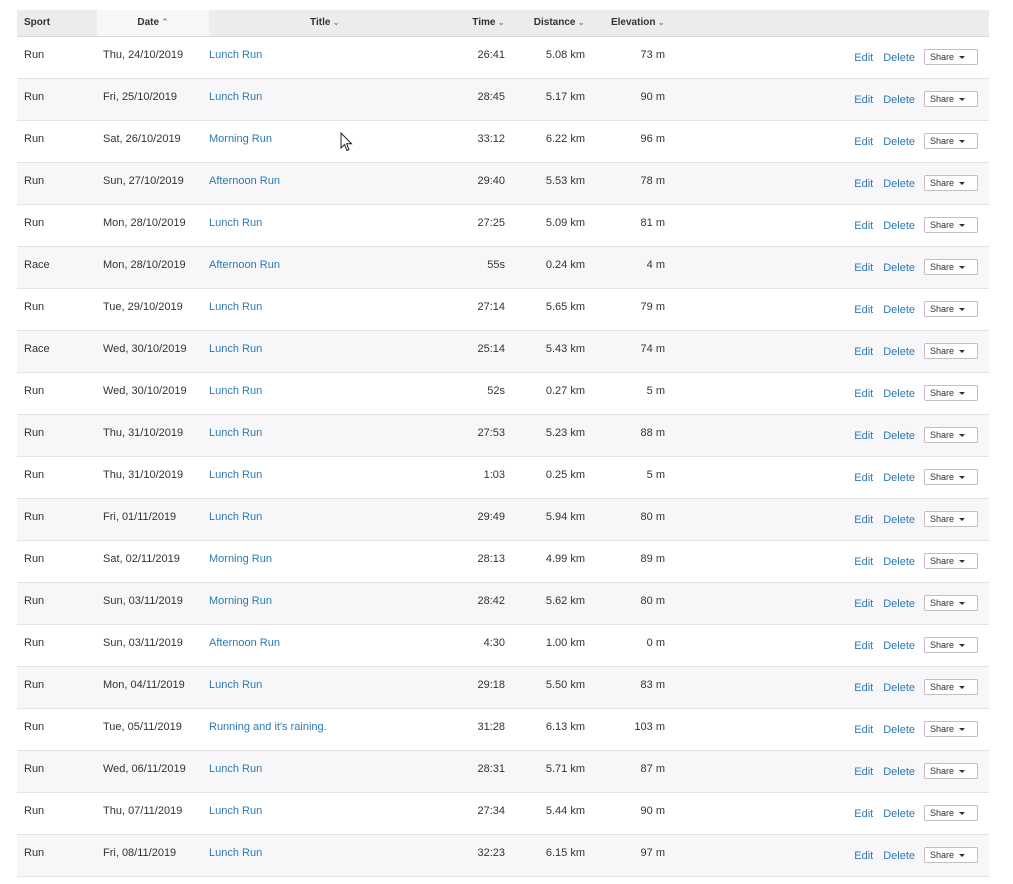 Image resolution: width=1013 pixels, height=884 pixels. Describe the element at coordinates (491, 684) in the screenshot. I see `time-cell: 29:18` at that location.